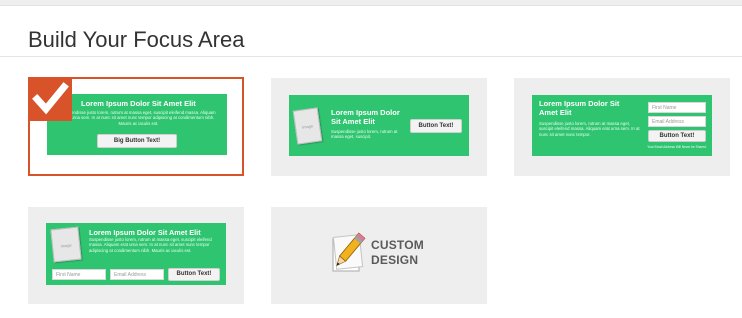 Image resolution: width=742 pixels, height=318 pixels. I want to click on selected-badge, so click(50, 99).